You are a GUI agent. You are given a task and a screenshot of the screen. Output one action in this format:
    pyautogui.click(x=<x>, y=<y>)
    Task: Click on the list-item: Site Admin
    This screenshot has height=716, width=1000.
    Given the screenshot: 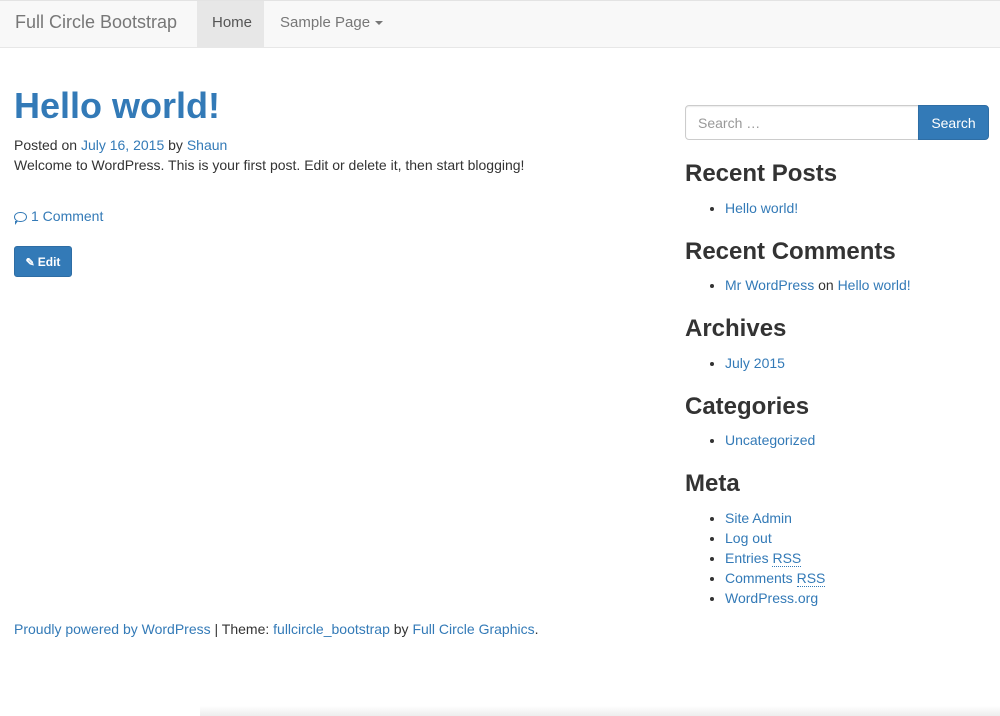 What is the action you would take?
    pyautogui.click(x=775, y=518)
    